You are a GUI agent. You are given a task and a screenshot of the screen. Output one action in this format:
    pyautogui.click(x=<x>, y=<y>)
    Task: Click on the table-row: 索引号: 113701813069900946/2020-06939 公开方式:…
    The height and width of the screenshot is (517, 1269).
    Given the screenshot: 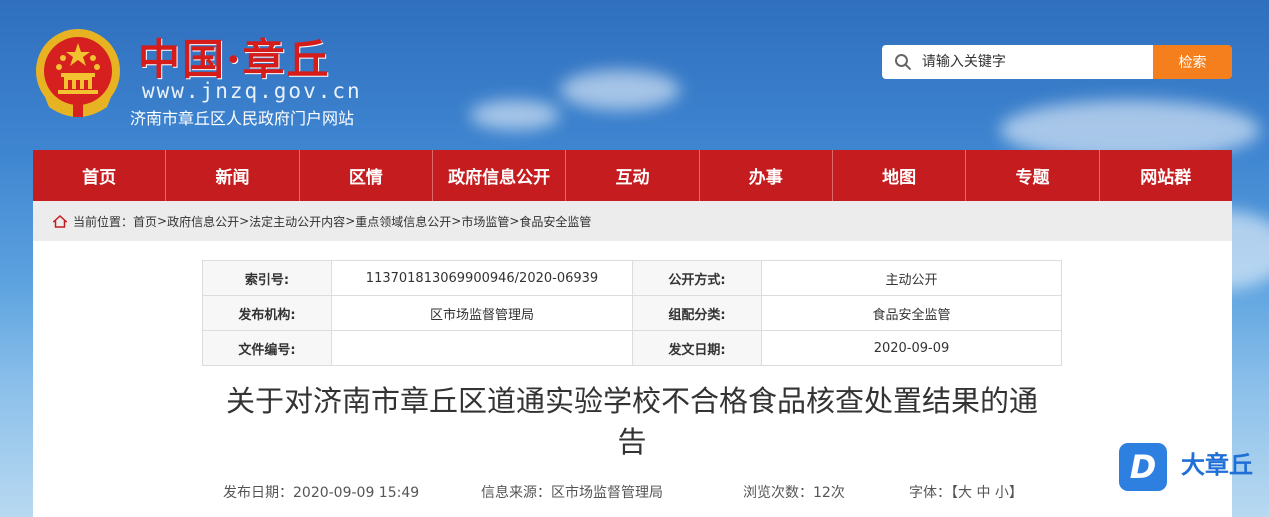 What is the action you would take?
    pyautogui.click(x=632, y=278)
    